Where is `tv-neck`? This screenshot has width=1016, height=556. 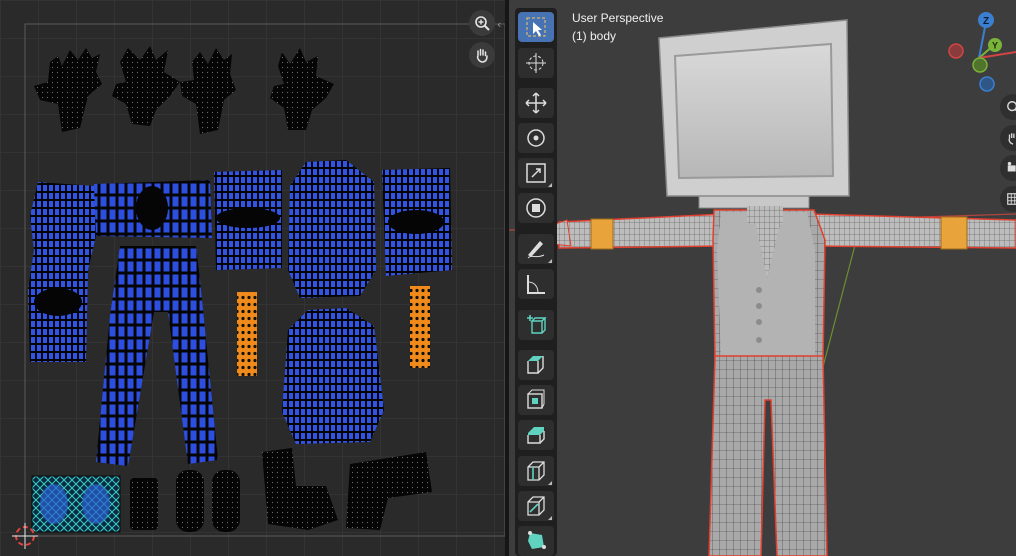
tv-neck is located at coordinates (765, 215).